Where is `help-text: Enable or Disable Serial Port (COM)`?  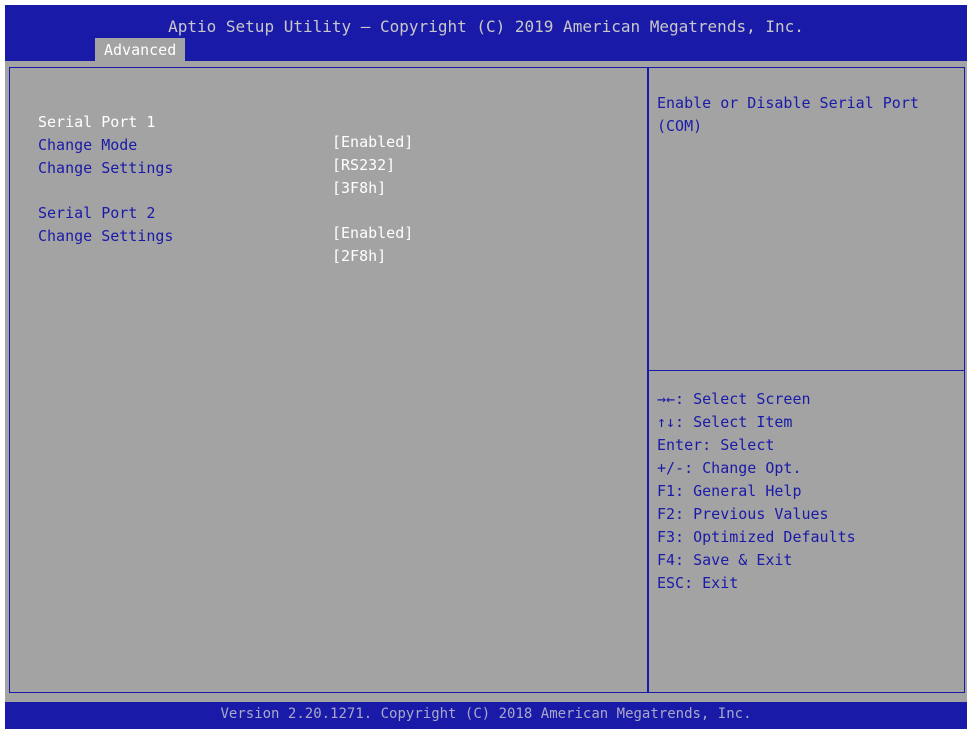
help-text: Enable or Disable Serial Port (COM) is located at coordinates (788, 114).